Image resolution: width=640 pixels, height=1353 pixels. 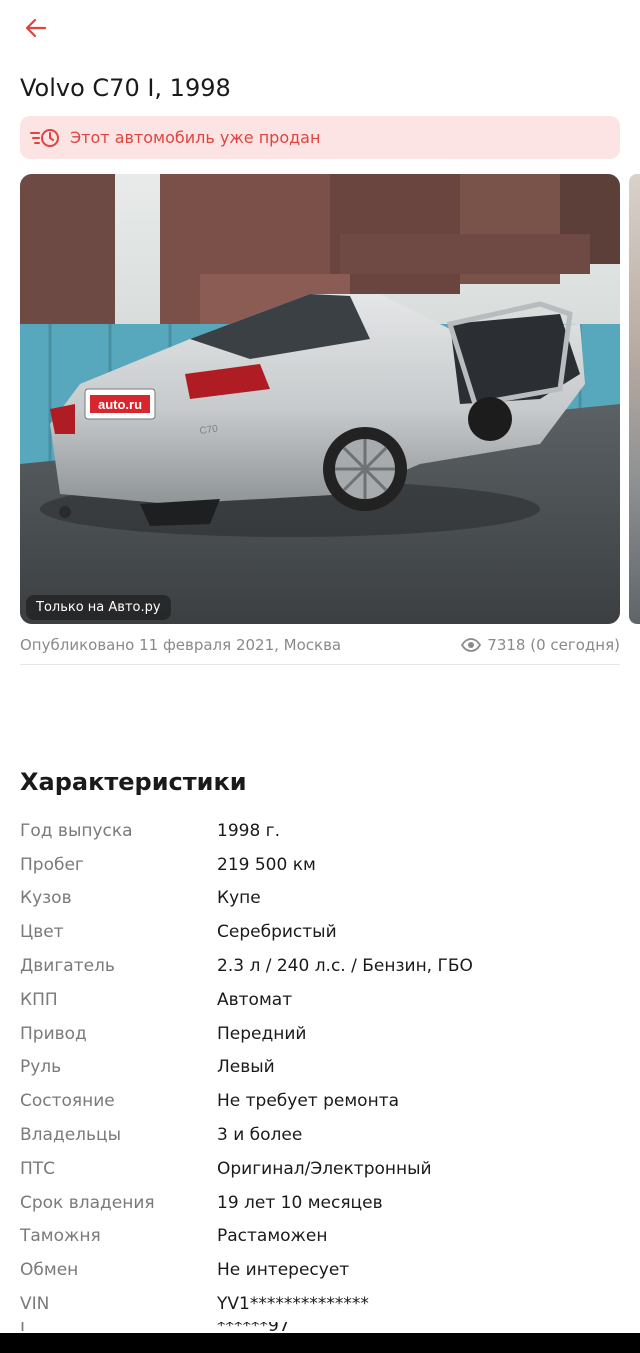 What do you see at coordinates (42, 932) in the screenshot?
I see `spec-label: Цвет` at bounding box center [42, 932].